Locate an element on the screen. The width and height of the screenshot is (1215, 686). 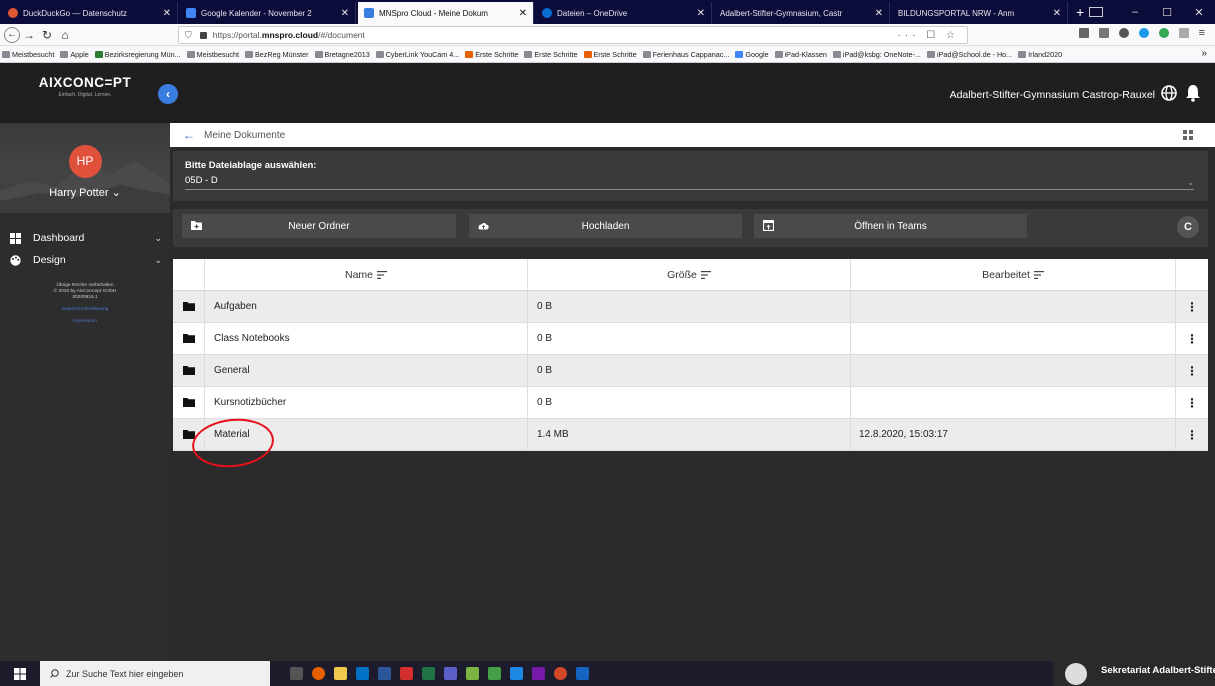
bookmark-folder: Irland2020 is located at coordinates (1040, 54).